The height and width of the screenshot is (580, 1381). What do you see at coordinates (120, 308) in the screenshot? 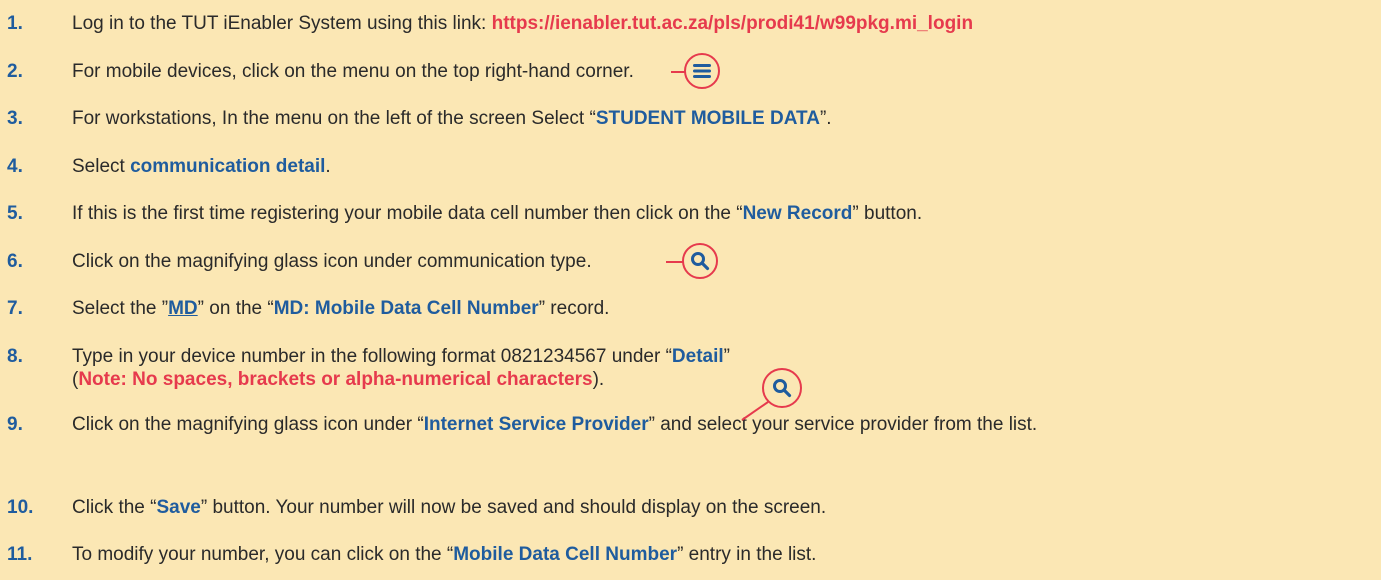
I see `step-text: Select the ”` at bounding box center [120, 308].